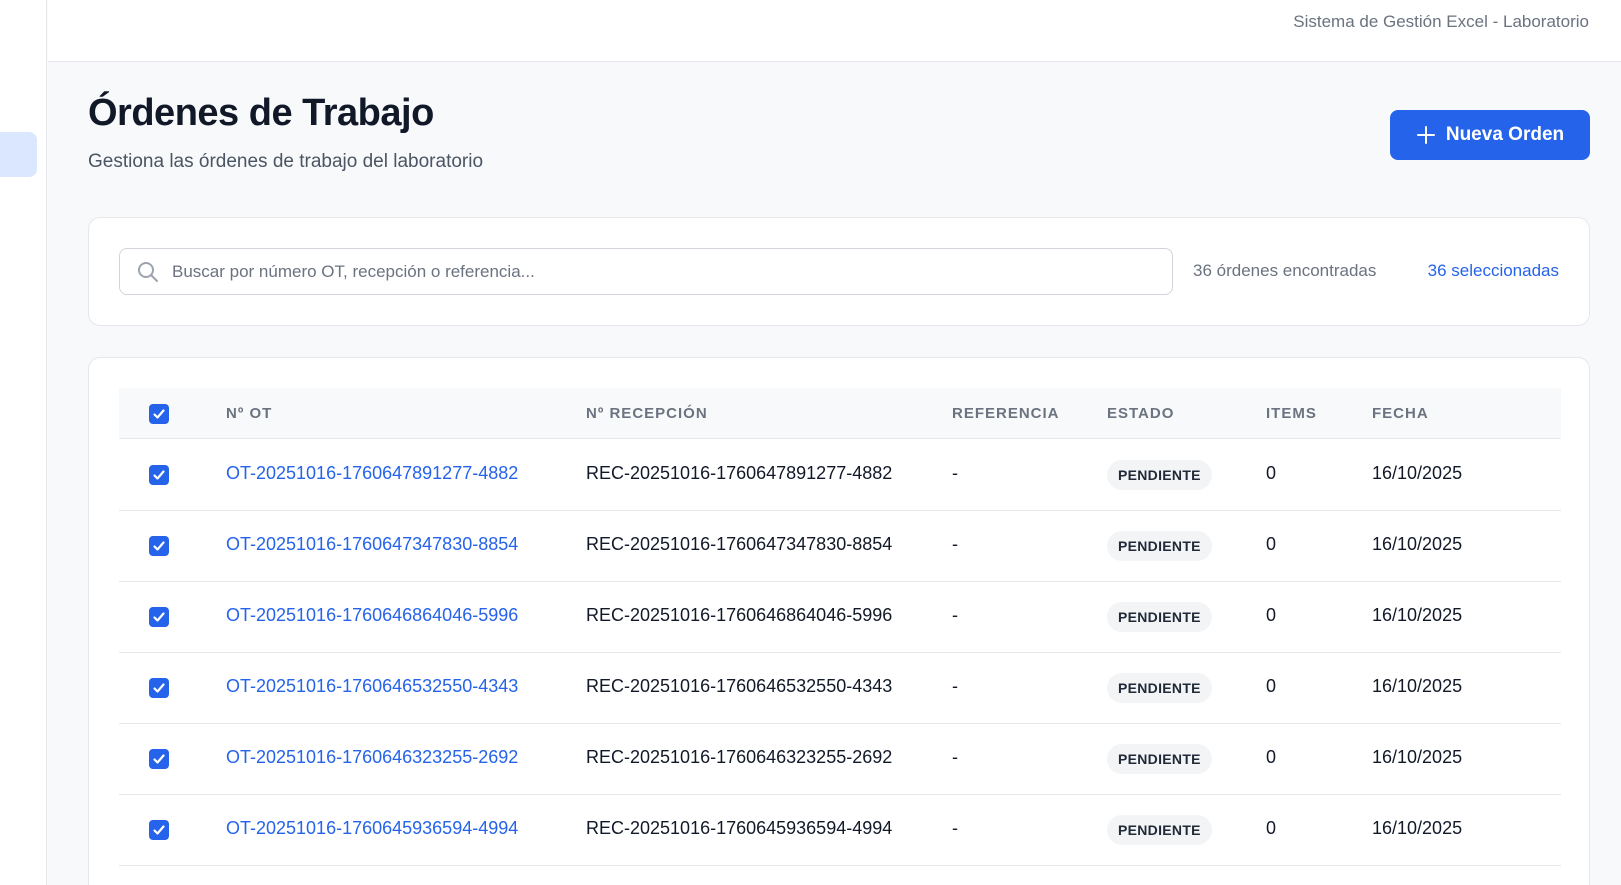 This screenshot has height=885, width=1621. Describe the element at coordinates (834, 31) in the screenshot. I see `top-bar: Sistema de Gestión Excel - Laboratorio` at that location.